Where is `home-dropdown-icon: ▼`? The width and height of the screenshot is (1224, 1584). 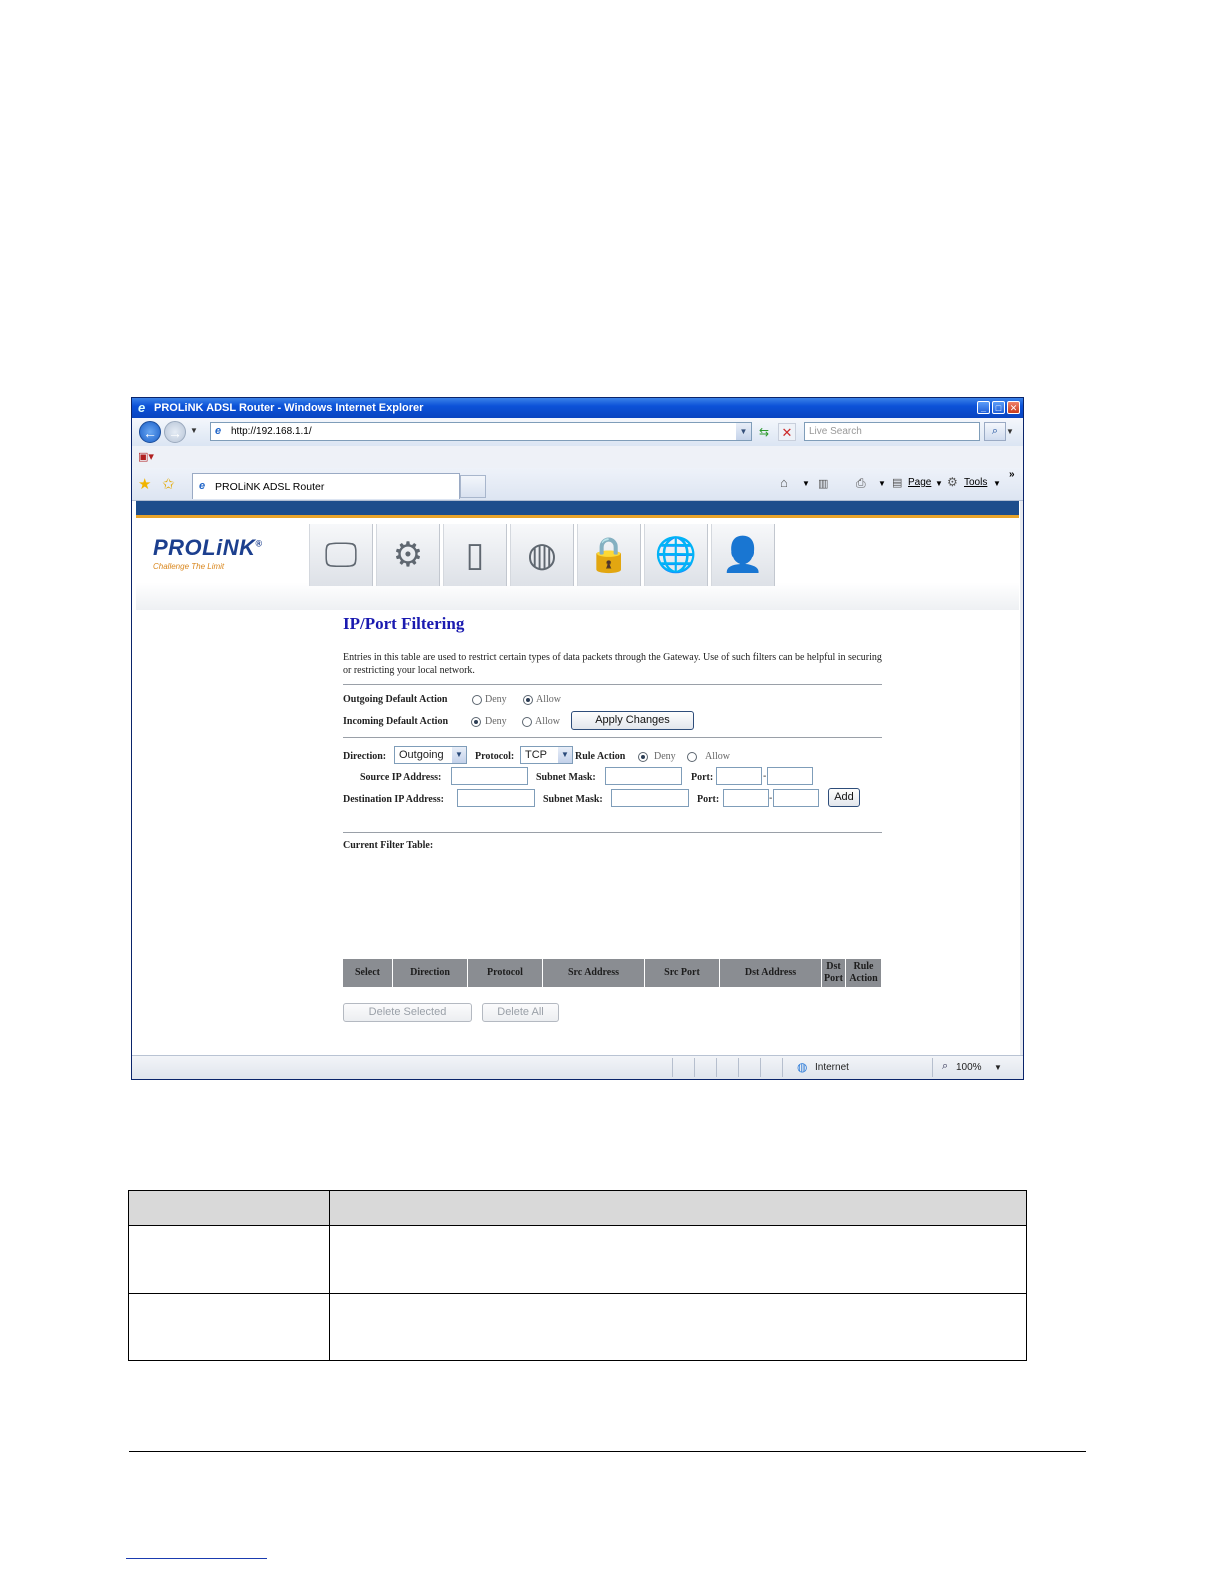
home-dropdown-icon: ▼ is located at coordinates (806, 483).